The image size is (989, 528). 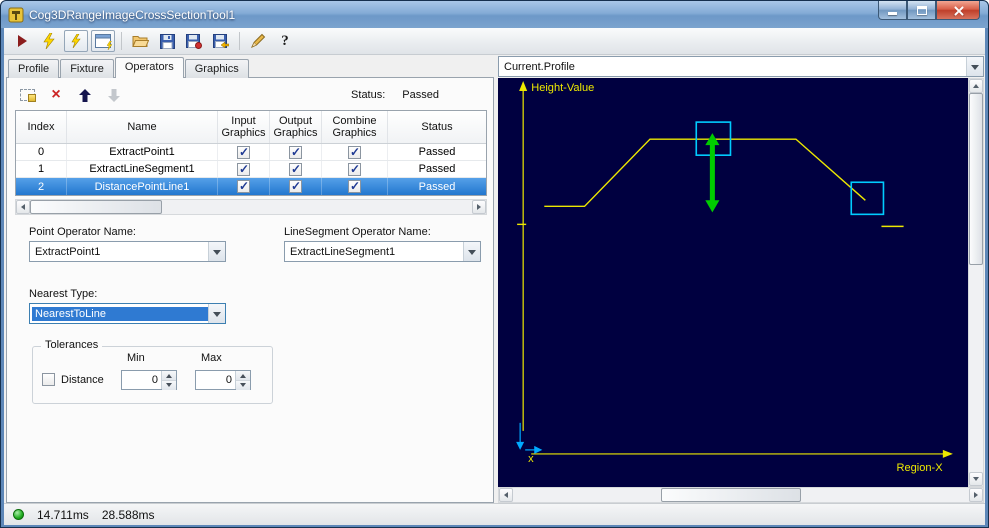 What do you see at coordinates (221, 41) in the screenshot?
I see `import-record-button` at bounding box center [221, 41].